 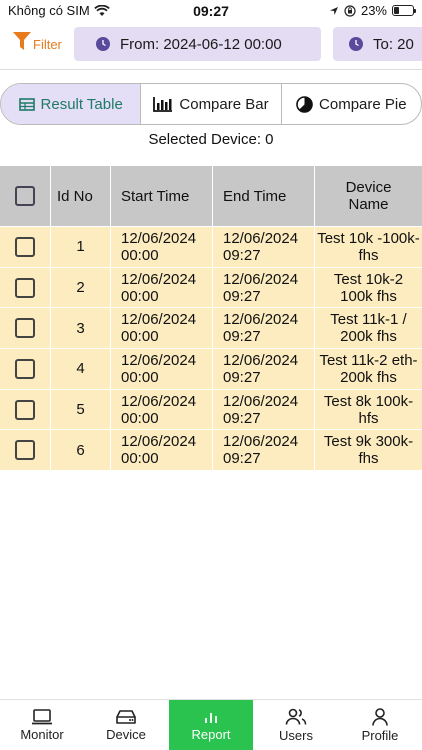 What do you see at coordinates (368, 450) in the screenshot?
I see `cell-device-name: Test 9k 300k-fhs` at bounding box center [368, 450].